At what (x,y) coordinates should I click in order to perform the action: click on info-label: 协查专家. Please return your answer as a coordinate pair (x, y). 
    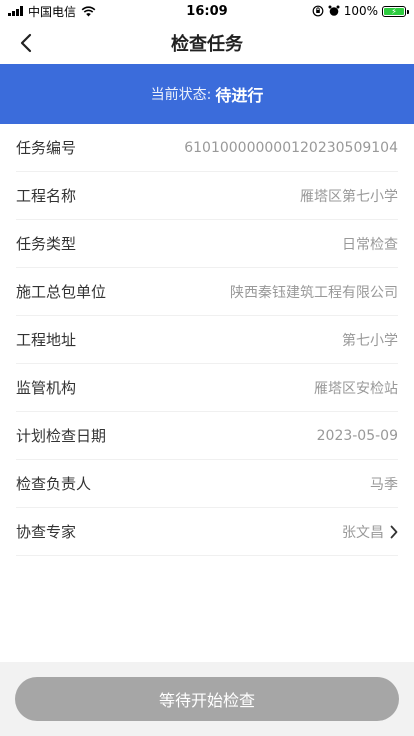
    Looking at the image, I should click on (46, 532).